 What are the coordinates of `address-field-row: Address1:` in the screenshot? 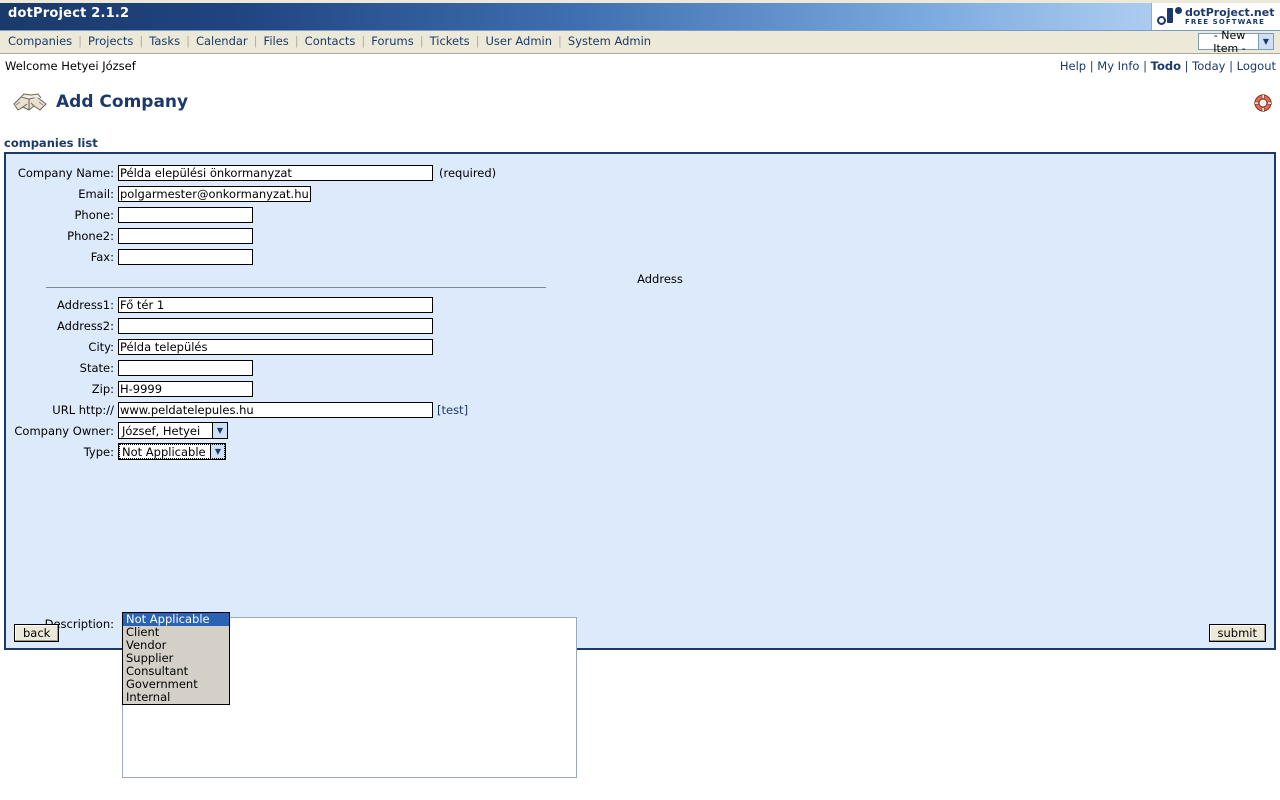 It's located at (640, 304).